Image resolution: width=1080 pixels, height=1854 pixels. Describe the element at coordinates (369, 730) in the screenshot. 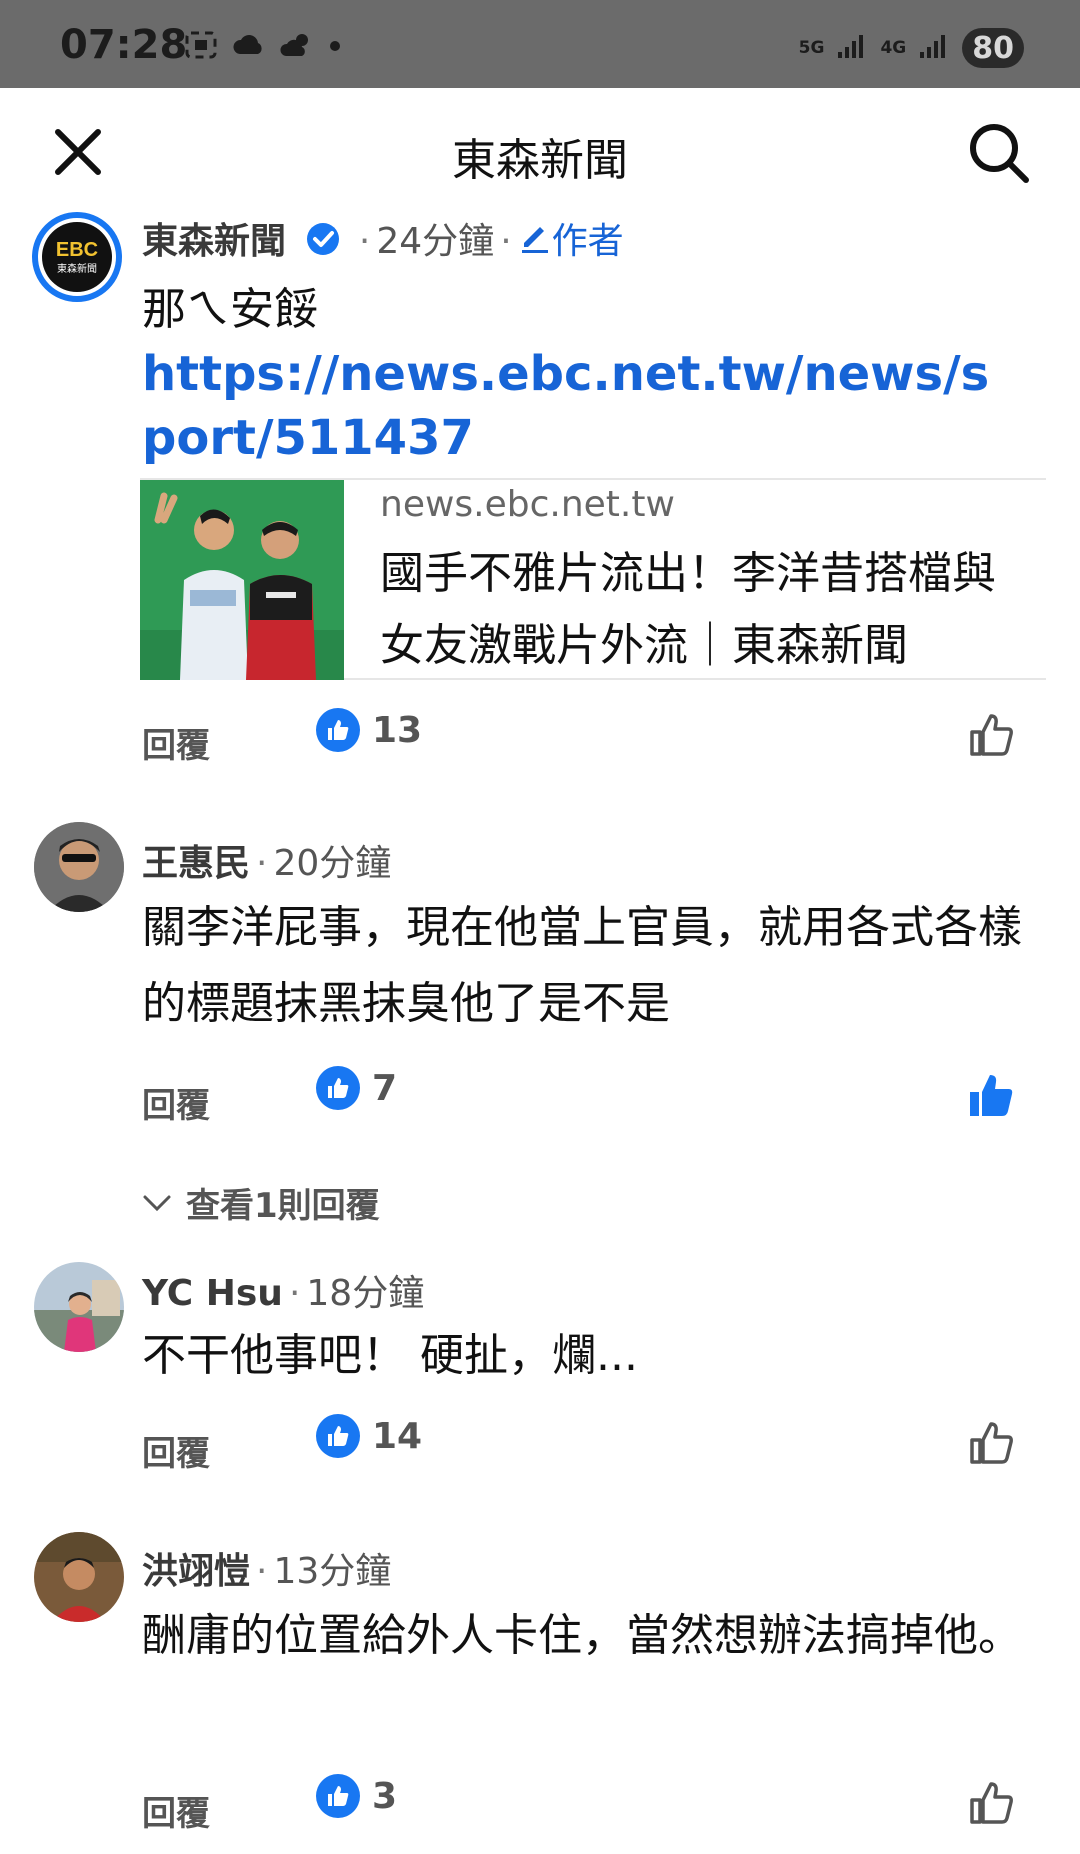

I see `reaction-count: 13` at that location.